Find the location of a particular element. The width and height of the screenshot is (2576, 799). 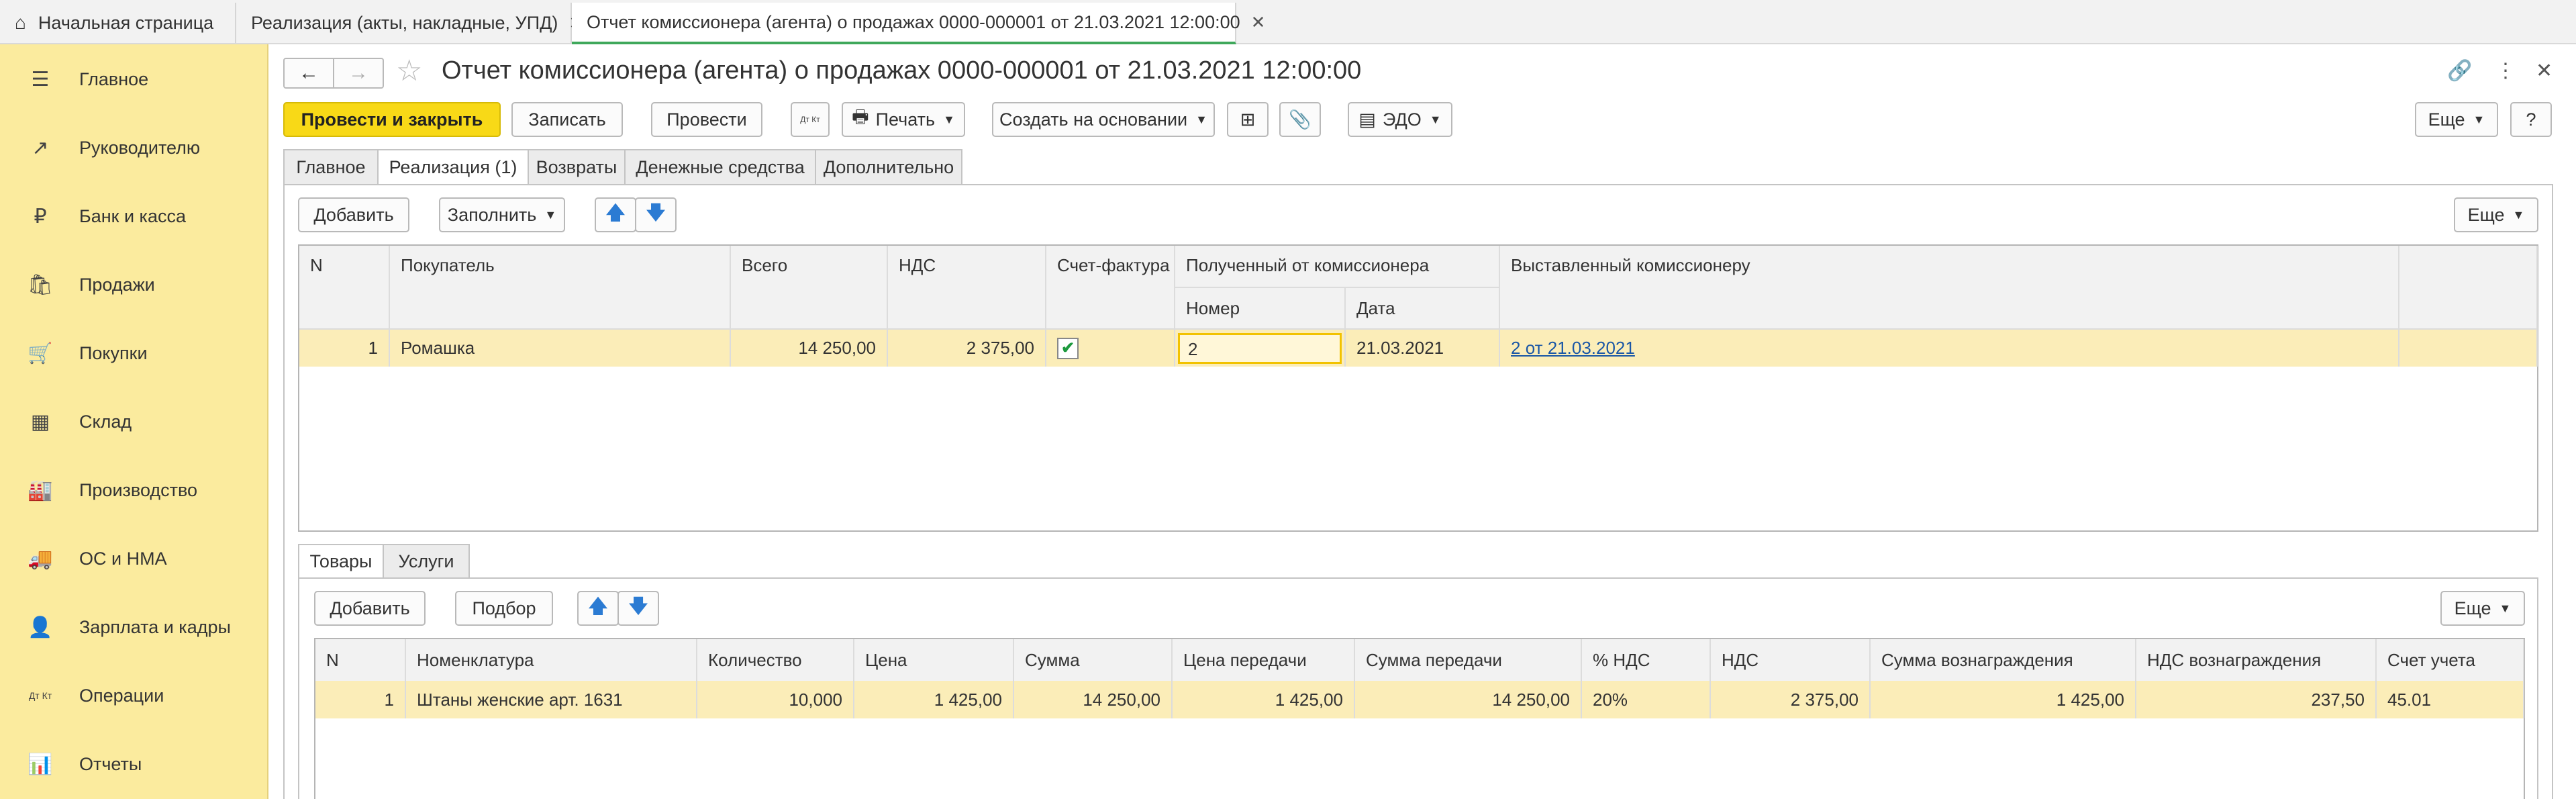

cell-vat-rate: 20% is located at coordinates (1646, 699).